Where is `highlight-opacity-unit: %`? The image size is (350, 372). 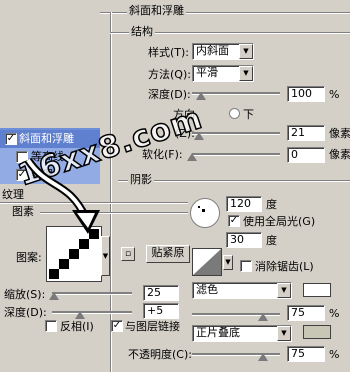 highlight-opacity-unit: % is located at coordinates (334, 313).